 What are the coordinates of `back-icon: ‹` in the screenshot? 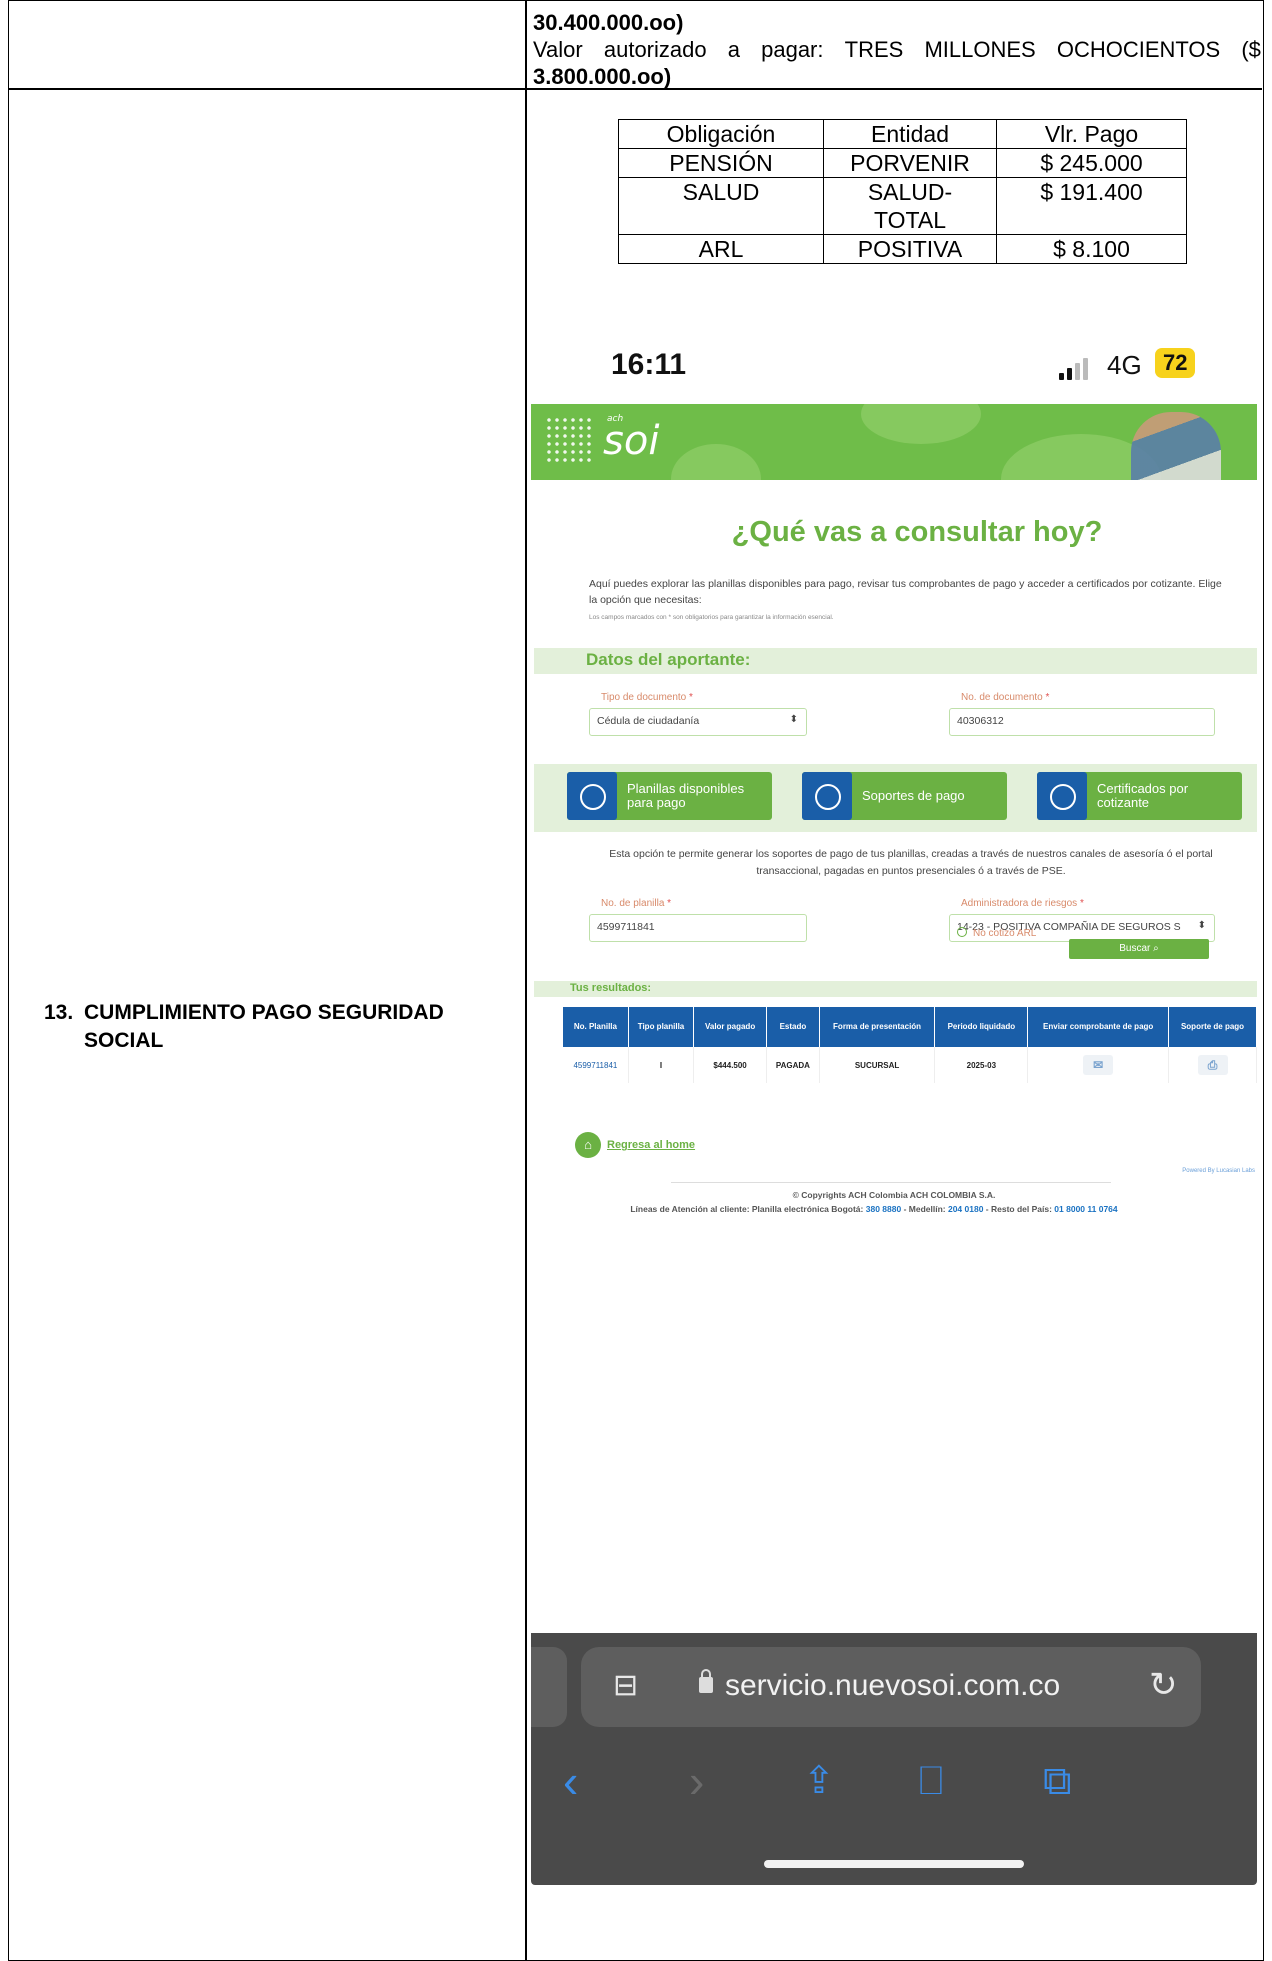 It's located at (570, 1781).